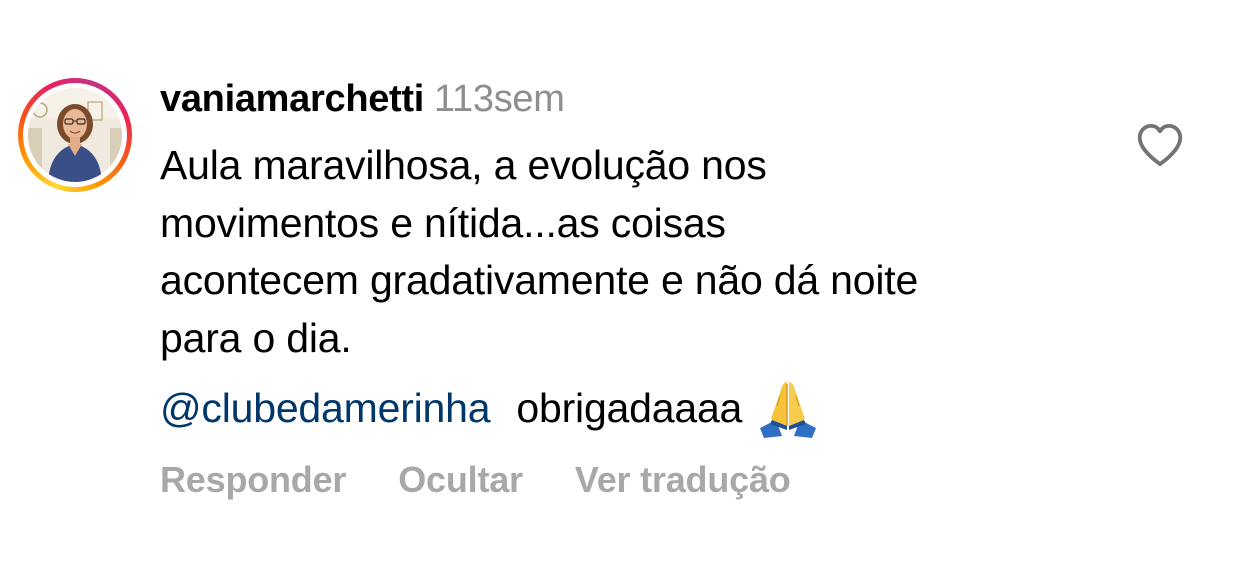 This screenshot has height=566, width=1242. Describe the element at coordinates (325, 408) in the screenshot. I see `mention-link: @clubedamerinha` at that location.